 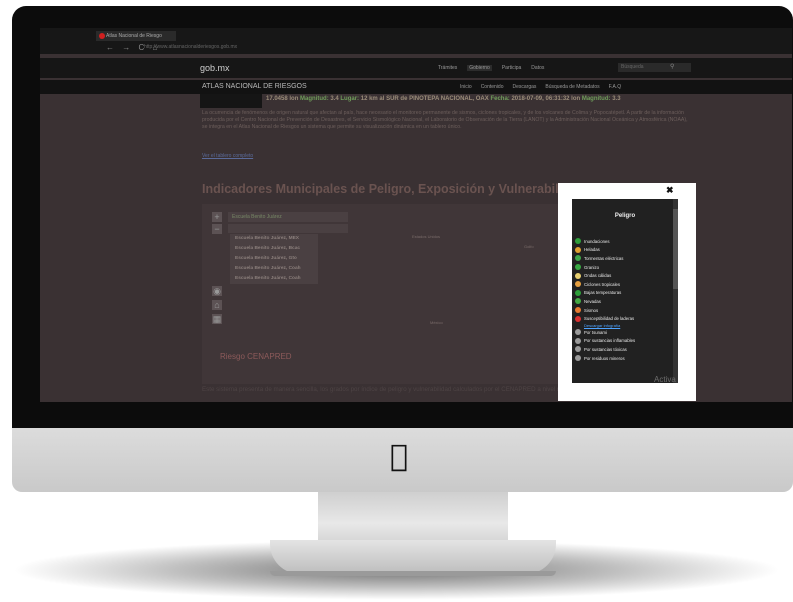 What do you see at coordinates (288, 217) in the screenshot?
I see `map-search-input: Escuela Benito Juárez` at bounding box center [288, 217].